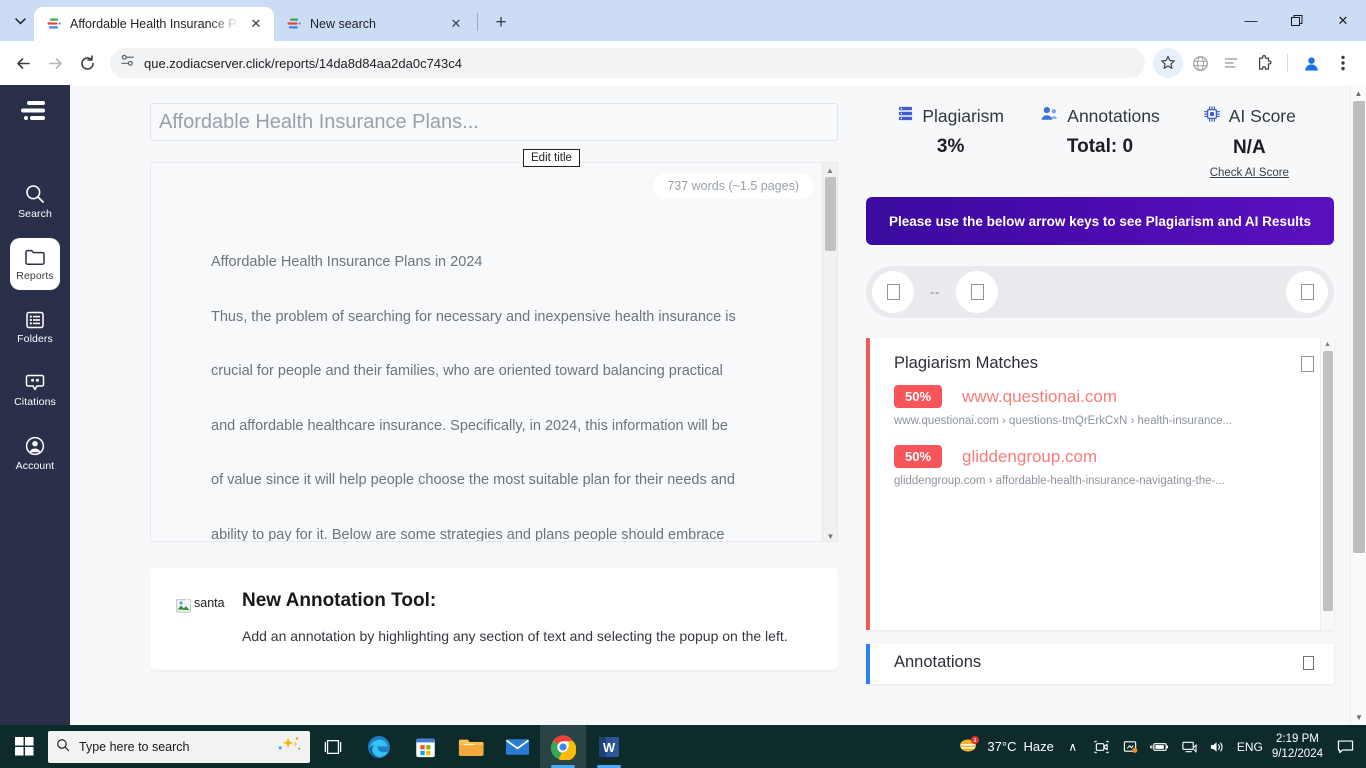  I want to click on chrome-menu-kebab-icon, so click(1343, 63).